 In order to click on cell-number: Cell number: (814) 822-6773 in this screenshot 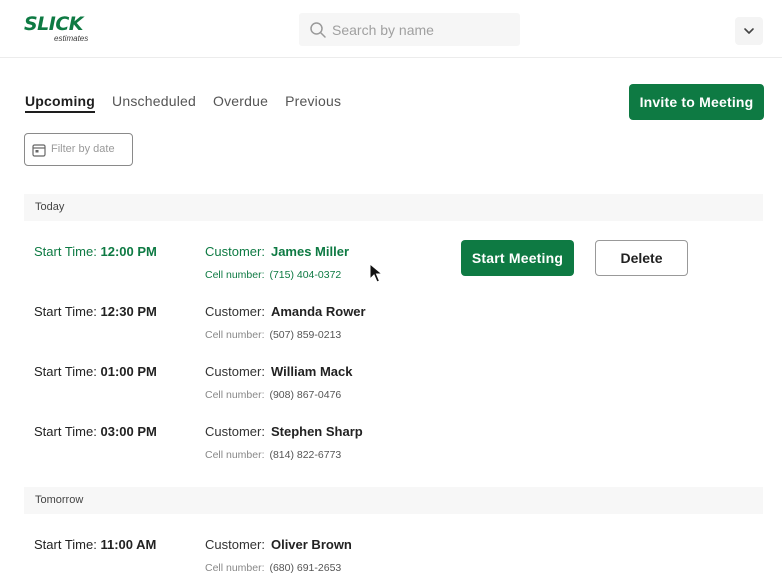, I will do `click(273, 455)`.